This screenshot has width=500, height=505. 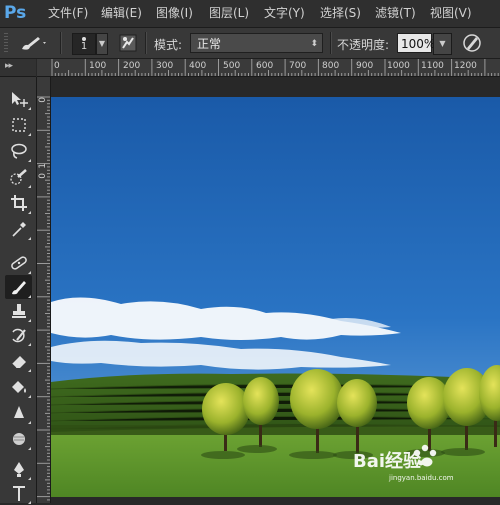 What do you see at coordinates (314, 44) in the screenshot?
I see `updown-icon: ⬍` at bounding box center [314, 44].